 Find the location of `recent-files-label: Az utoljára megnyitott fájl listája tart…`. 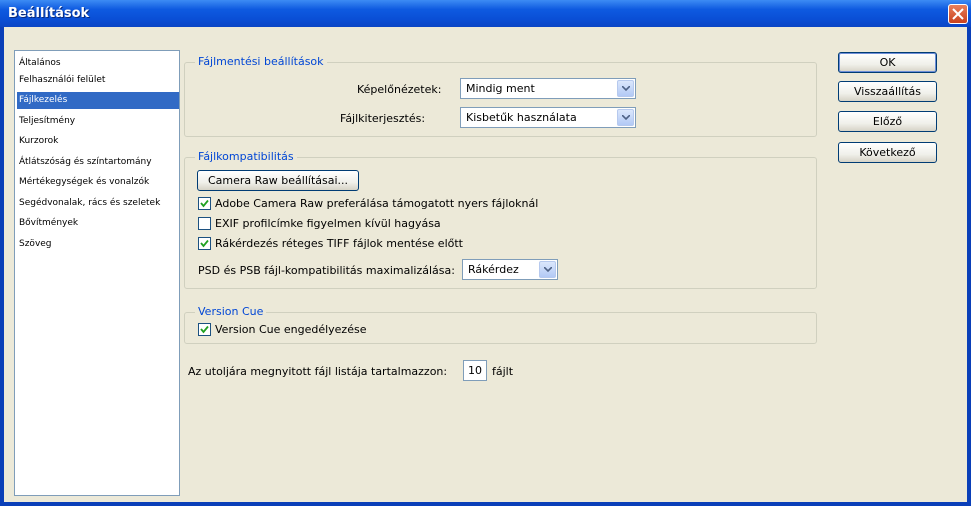

recent-files-label: Az utoljára megnyitott fájl listája tart… is located at coordinates (318, 371).